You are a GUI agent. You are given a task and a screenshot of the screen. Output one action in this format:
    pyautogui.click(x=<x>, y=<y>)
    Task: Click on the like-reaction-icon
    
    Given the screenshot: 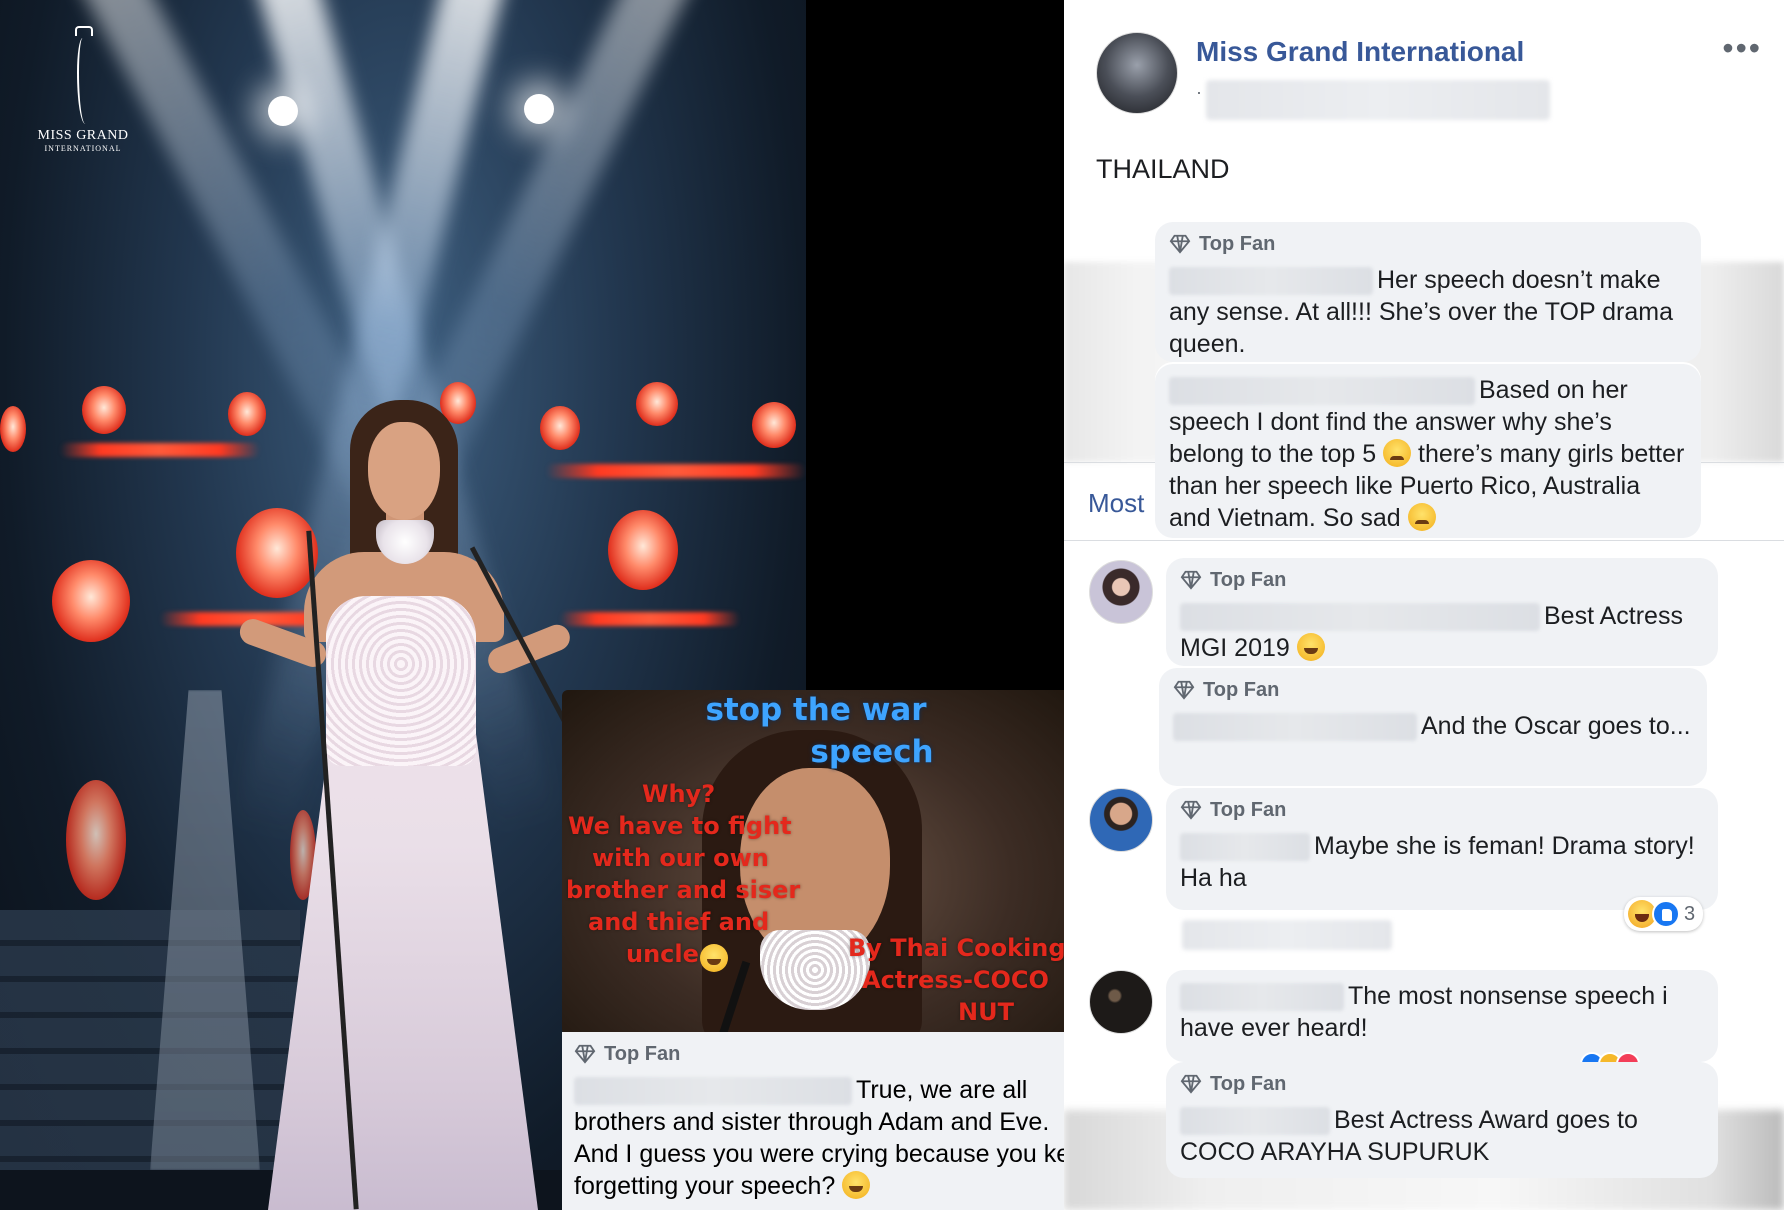 What is the action you would take?
    pyautogui.click(x=1666, y=914)
    